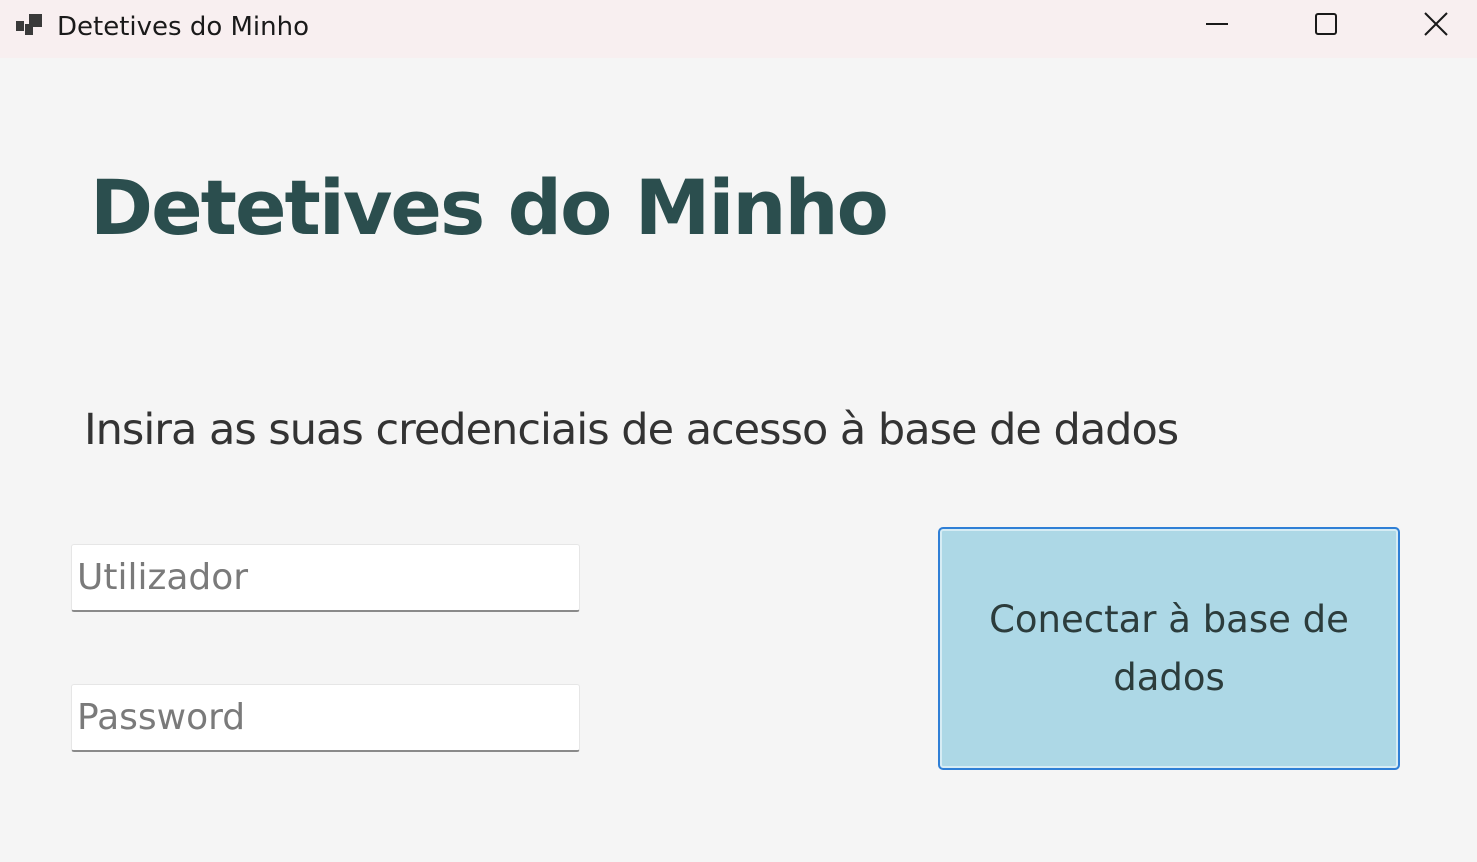 The height and width of the screenshot is (862, 1477). What do you see at coordinates (1169, 648) in the screenshot?
I see `connect-database-button: Conectar à base de dados` at bounding box center [1169, 648].